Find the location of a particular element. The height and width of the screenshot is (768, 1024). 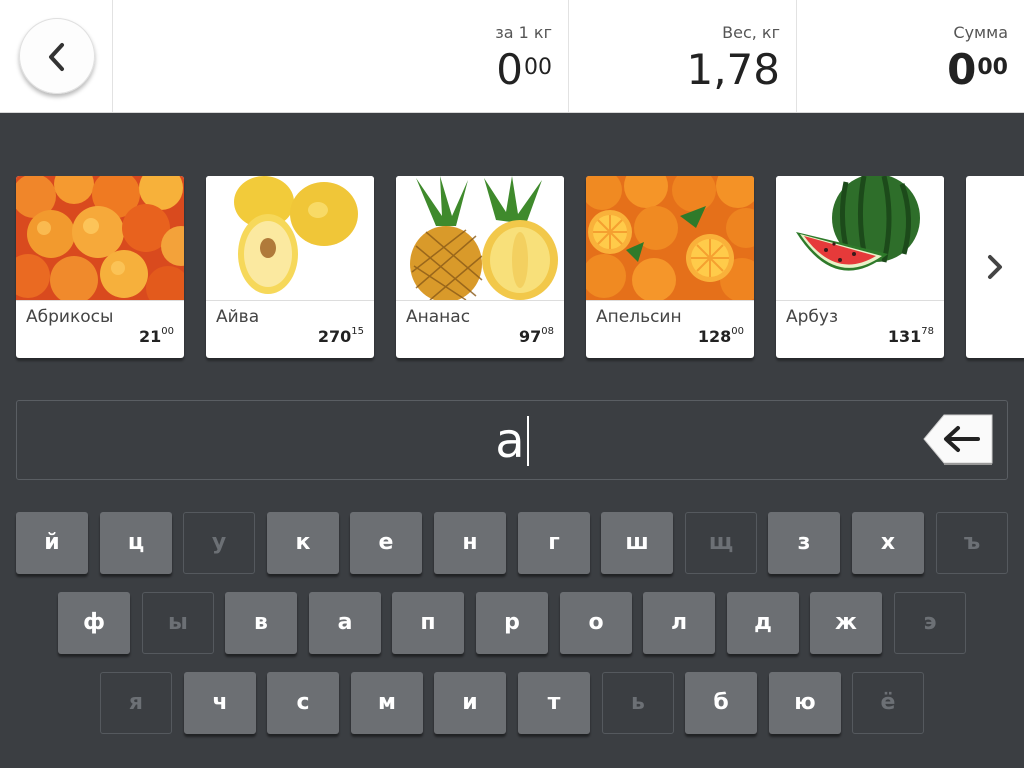

key-о: о is located at coordinates (596, 623).